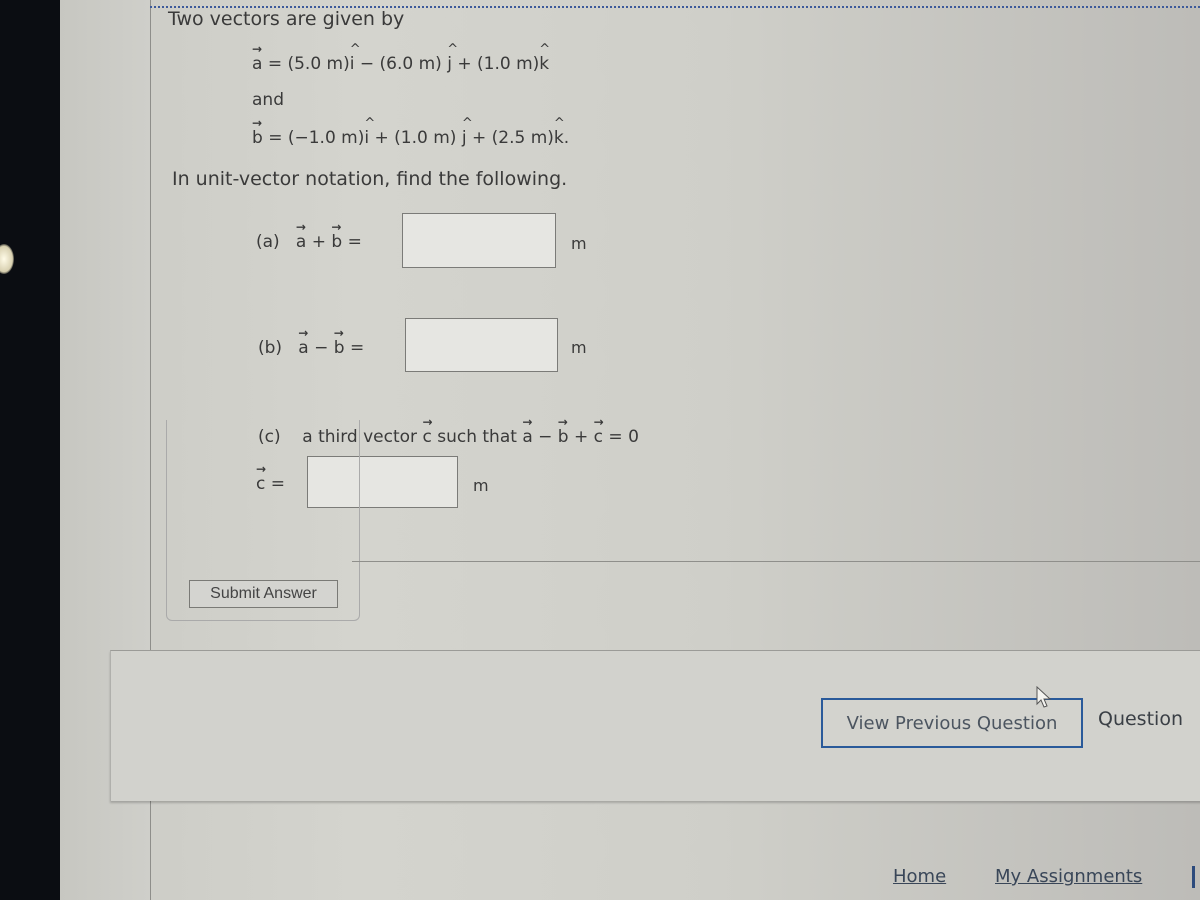 Image resolution: width=1200 pixels, height=900 pixels. Describe the element at coordinates (566, 138) in the screenshot. I see `period: .` at that location.